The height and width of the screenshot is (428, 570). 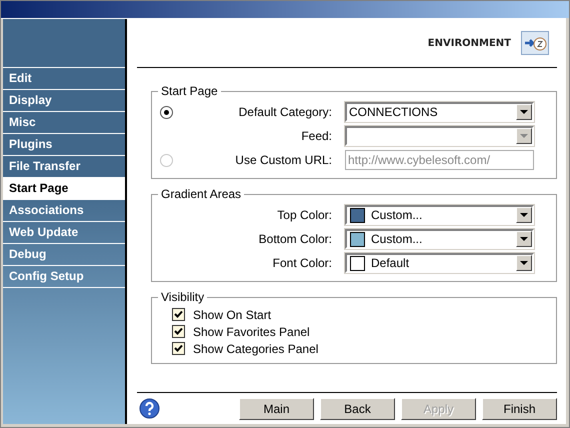 What do you see at coordinates (255, 349) in the screenshot?
I see `checkbox-label: Show Categories Panel` at bounding box center [255, 349].